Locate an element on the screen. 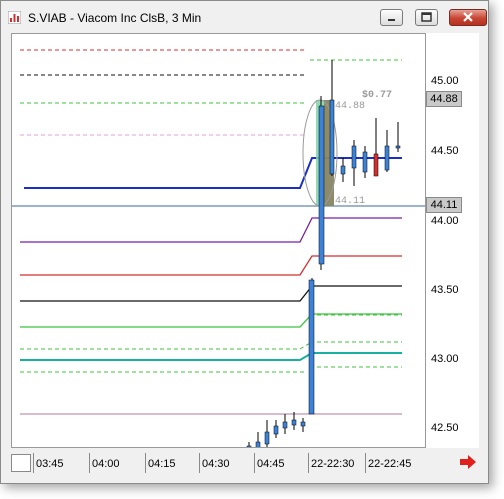 This screenshot has height=499, width=504. time-label: 22-22:30 is located at coordinates (333, 464).